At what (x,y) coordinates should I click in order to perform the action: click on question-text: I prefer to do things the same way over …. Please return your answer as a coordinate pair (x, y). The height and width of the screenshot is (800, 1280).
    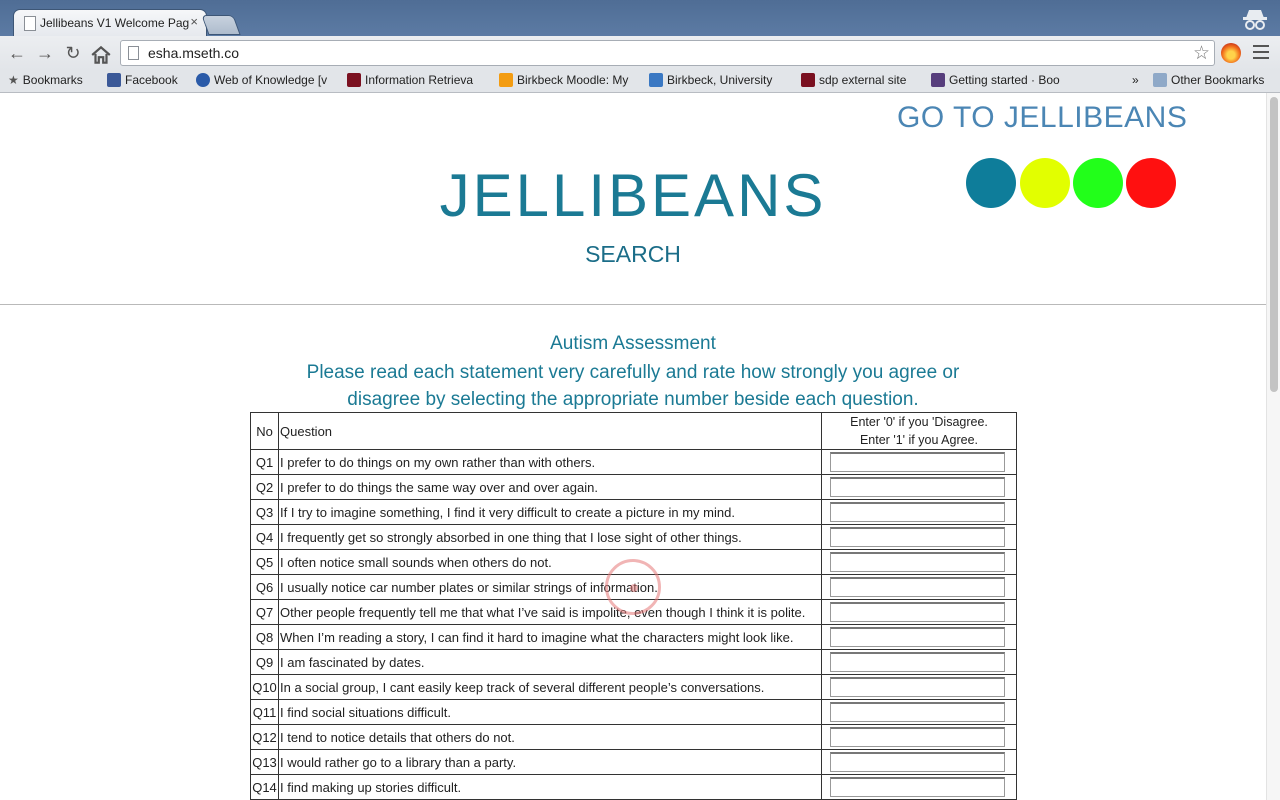
    Looking at the image, I should click on (550, 487).